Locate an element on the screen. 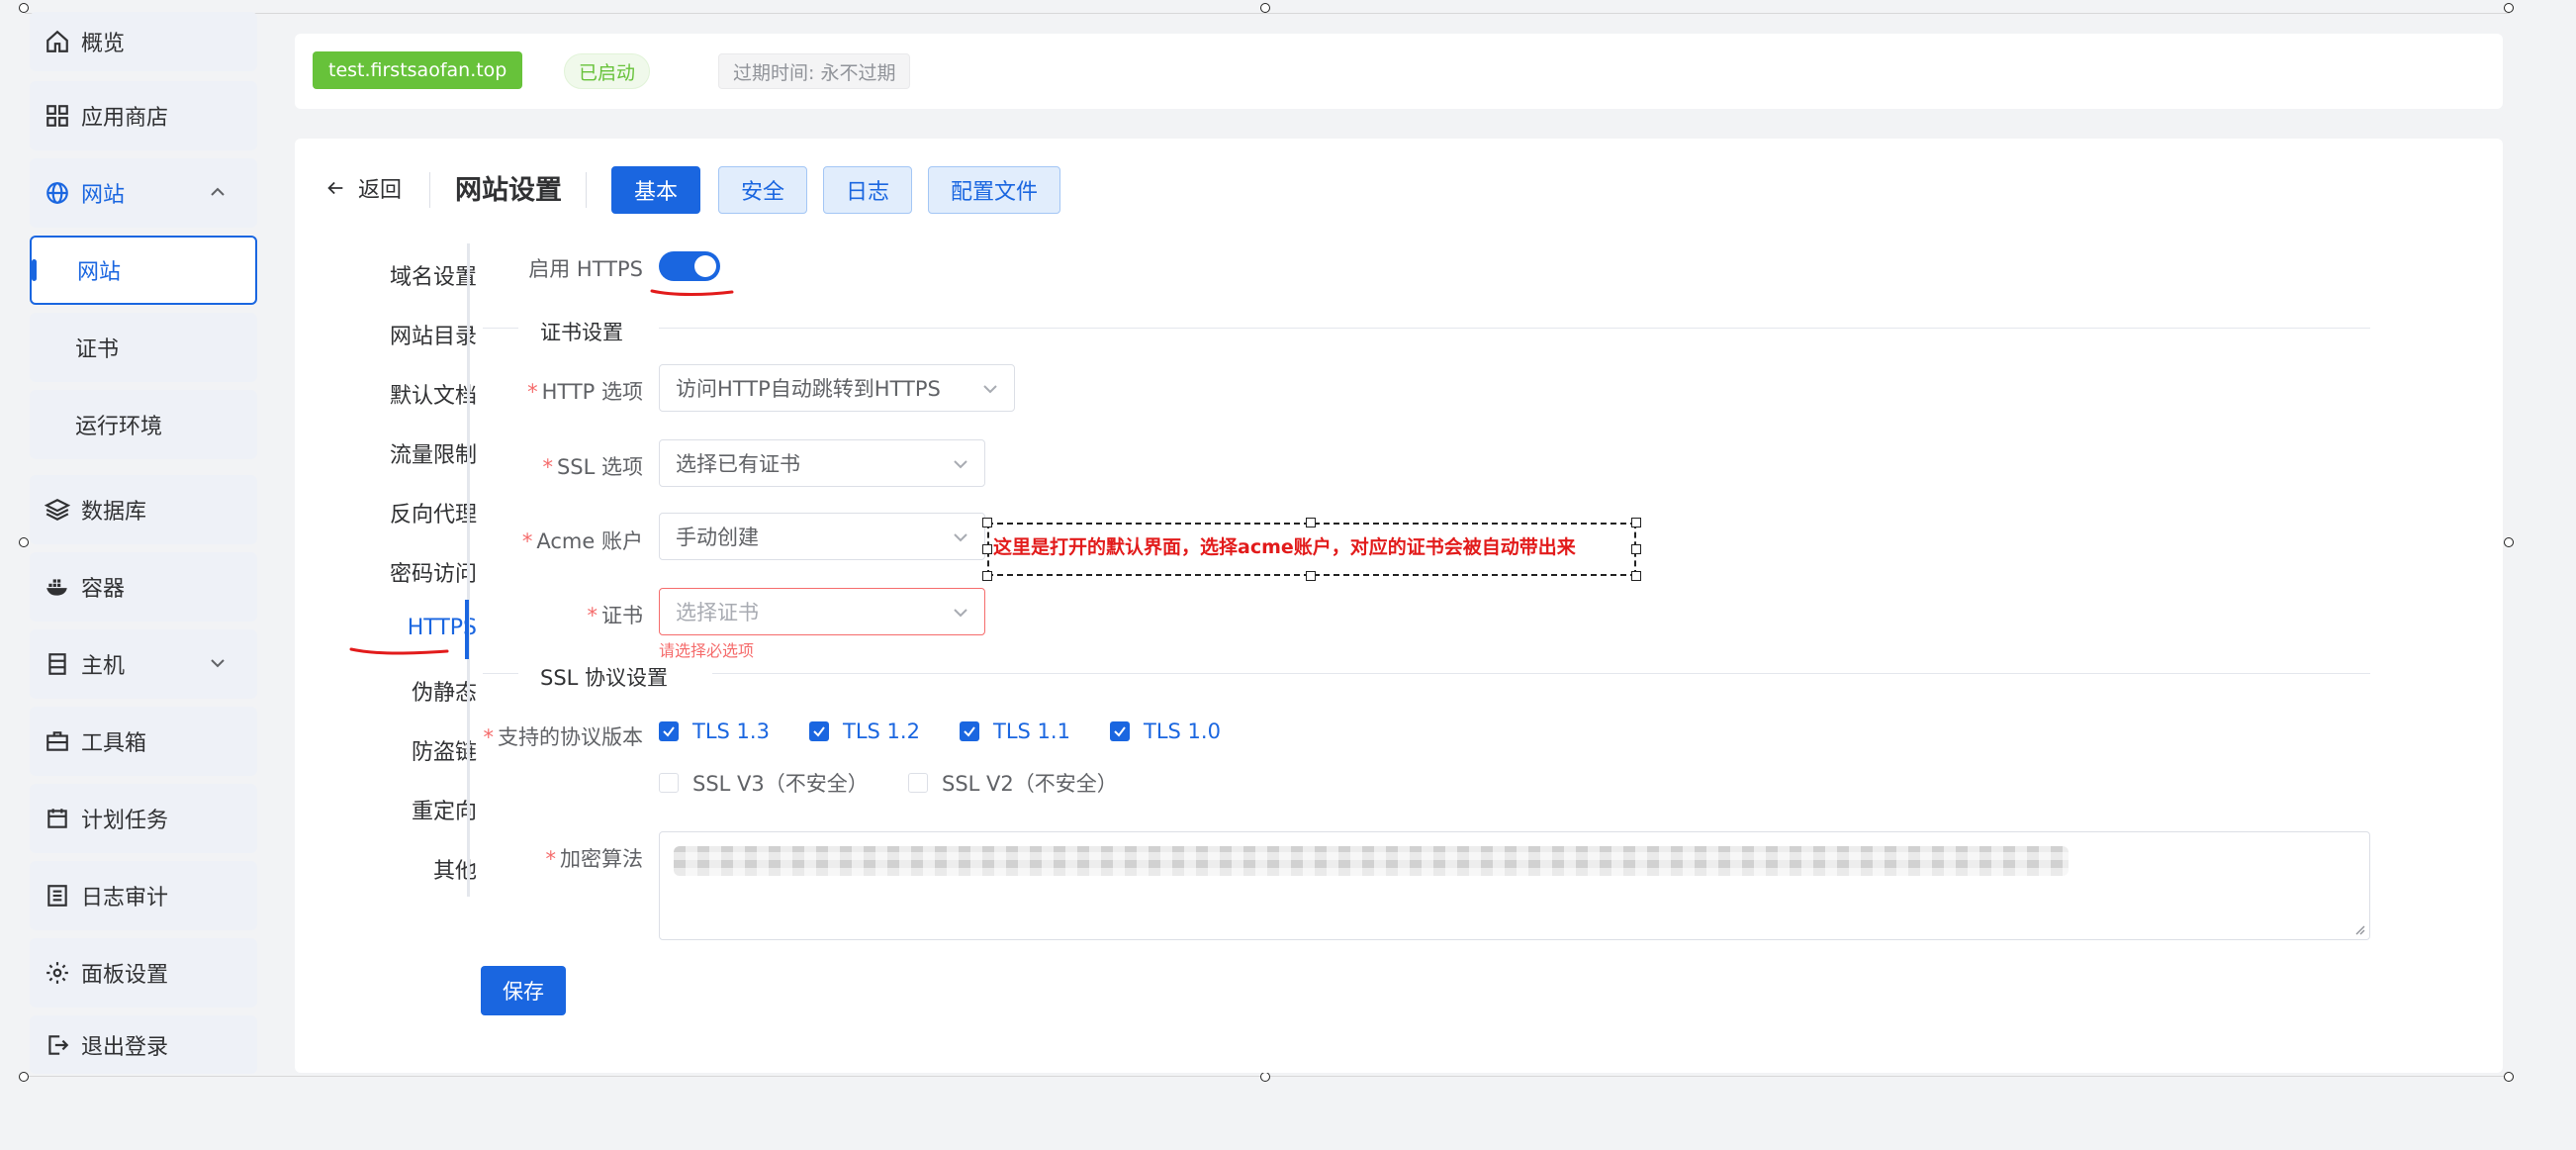 This screenshot has width=2576, height=1150. nav-logout: 退出登录 is located at coordinates (143, 1044).